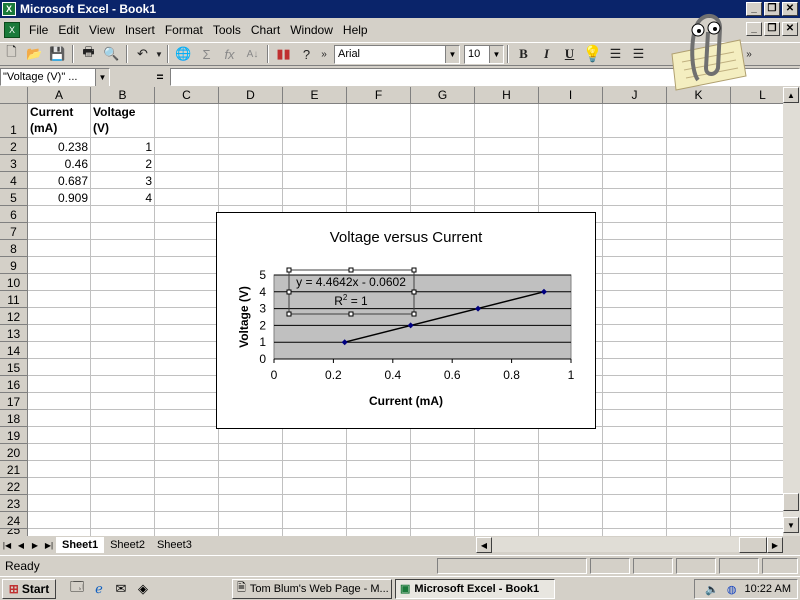 Image resolution: width=800 pixels, height=600 pixels. I want to click on underline-button: U, so click(569, 54).